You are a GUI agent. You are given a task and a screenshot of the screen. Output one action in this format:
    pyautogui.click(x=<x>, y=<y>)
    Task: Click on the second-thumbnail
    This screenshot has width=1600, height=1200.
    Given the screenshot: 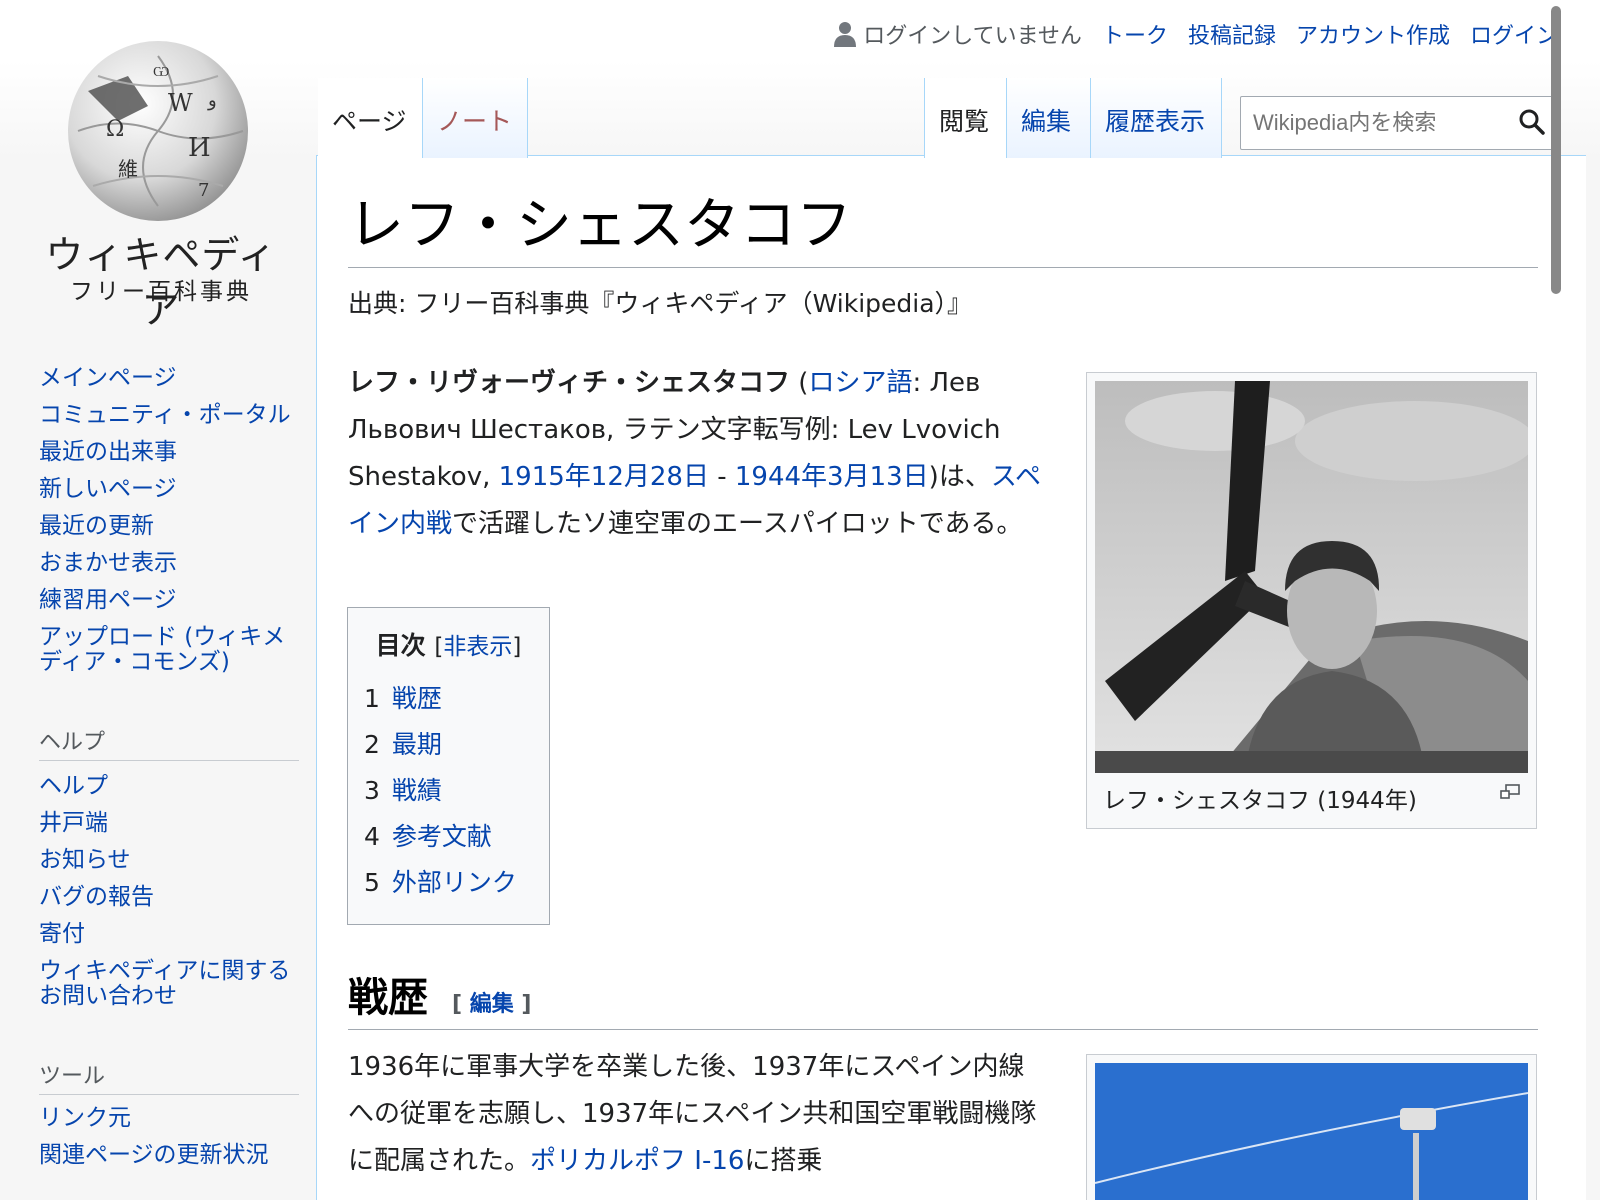 What is the action you would take?
    pyautogui.click(x=1311, y=1127)
    